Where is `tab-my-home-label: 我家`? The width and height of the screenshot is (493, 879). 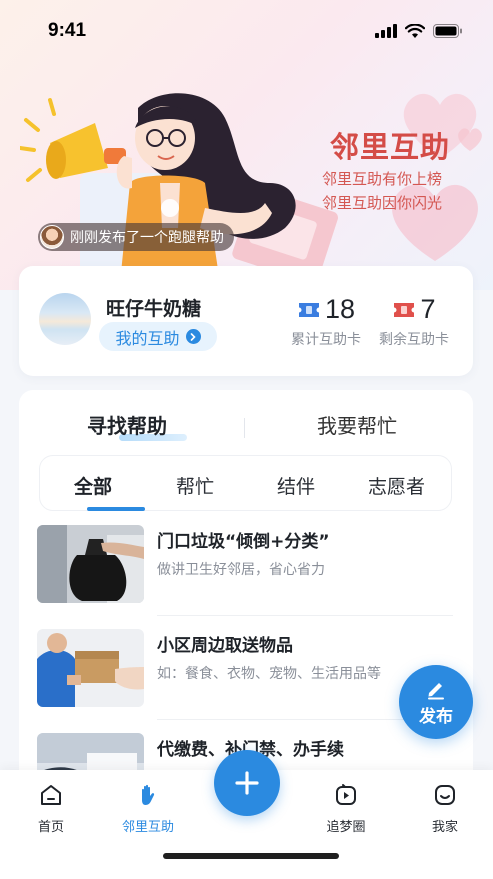 tab-my-home-label: 我家 is located at coordinates (444, 827).